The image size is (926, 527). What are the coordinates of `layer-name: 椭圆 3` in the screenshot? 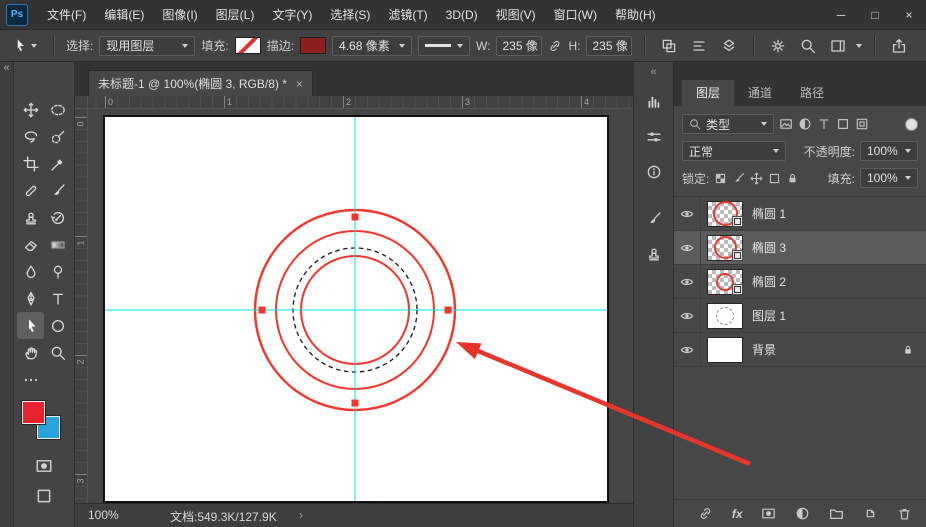 It's located at (769, 247).